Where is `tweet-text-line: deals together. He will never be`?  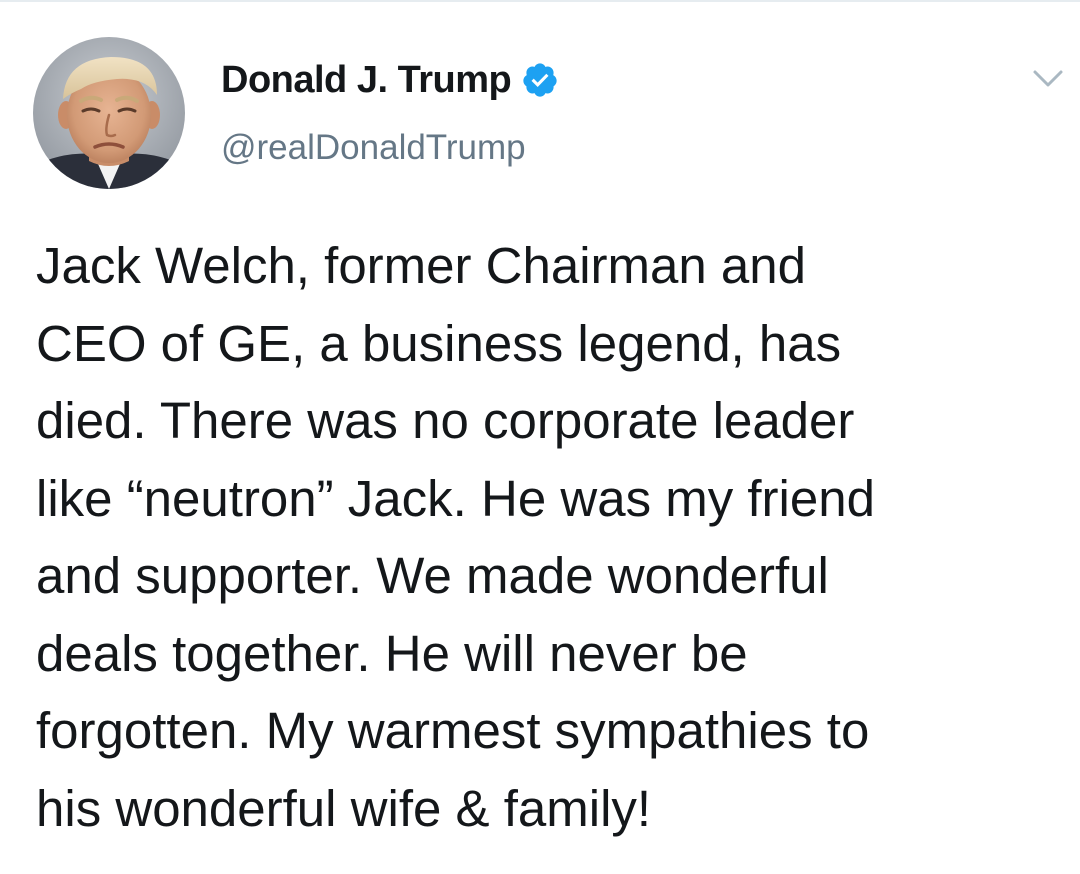
tweet-text-line: deals together. He will never be is located at coordinates (392, 653).